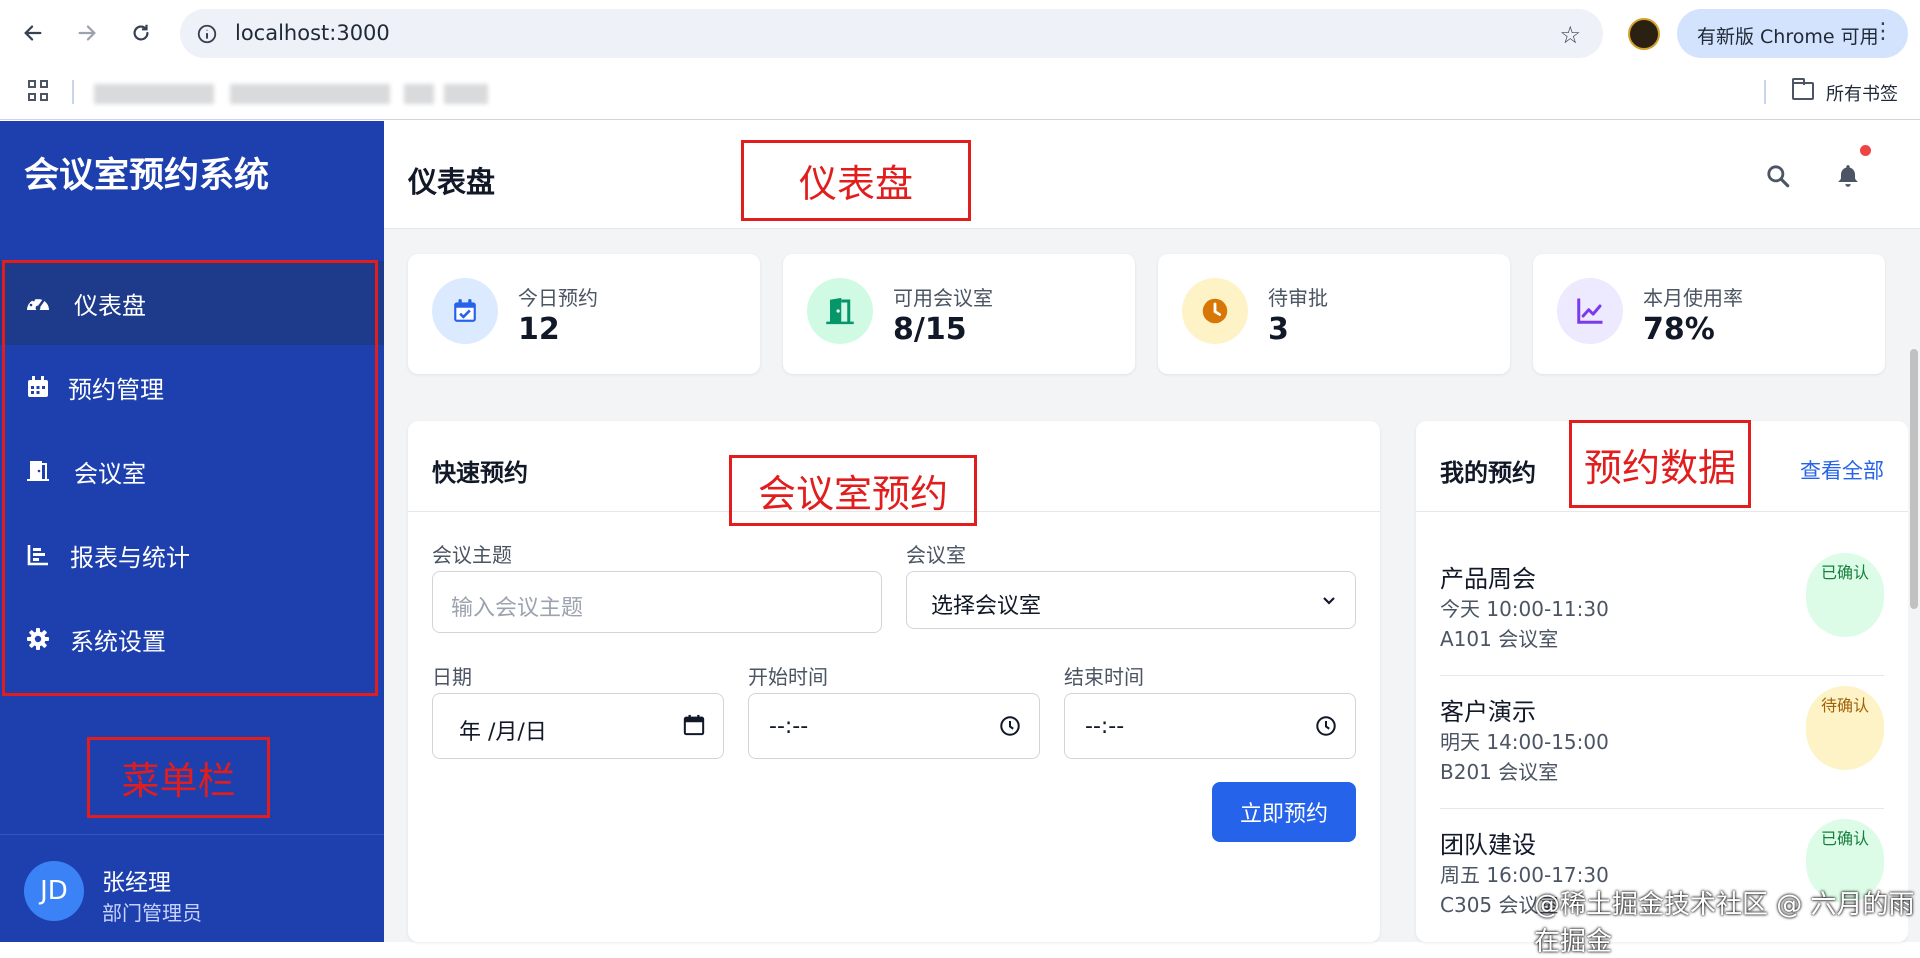  What do you see at coordinates (152, 913) in the screenshot?
I see `user-role: 部门管理员` at bounding box center [152, 913].